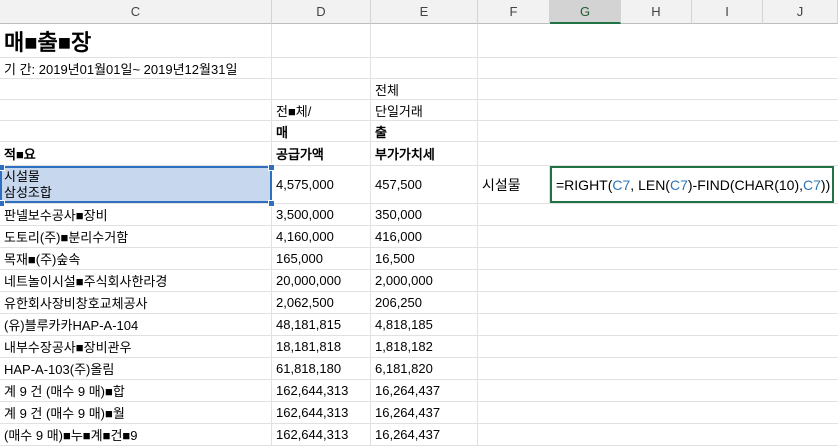  What do you see at coordinates (424, 346) in the screenshot?
I see `vat-cell: 1,818,182` at bounding box center [424, 346].